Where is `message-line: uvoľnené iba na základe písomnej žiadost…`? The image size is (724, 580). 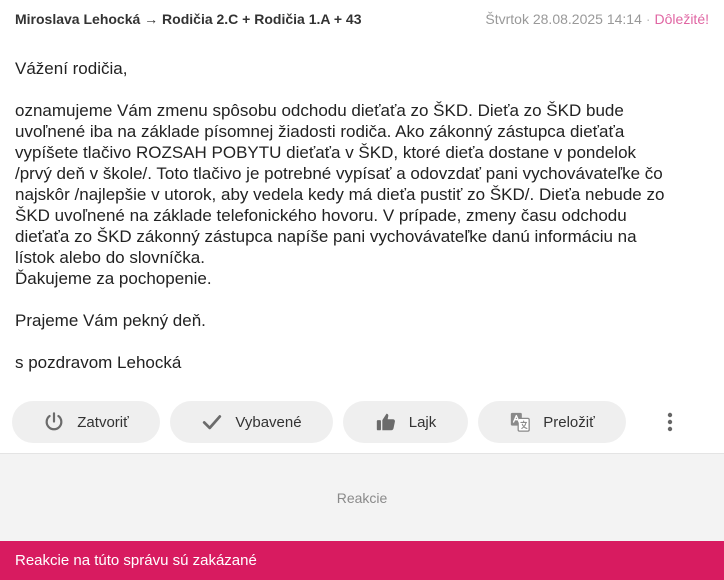 message-line: uvoľnené iba na základe písomnej žiadost… is located at coordinates (320, 131).